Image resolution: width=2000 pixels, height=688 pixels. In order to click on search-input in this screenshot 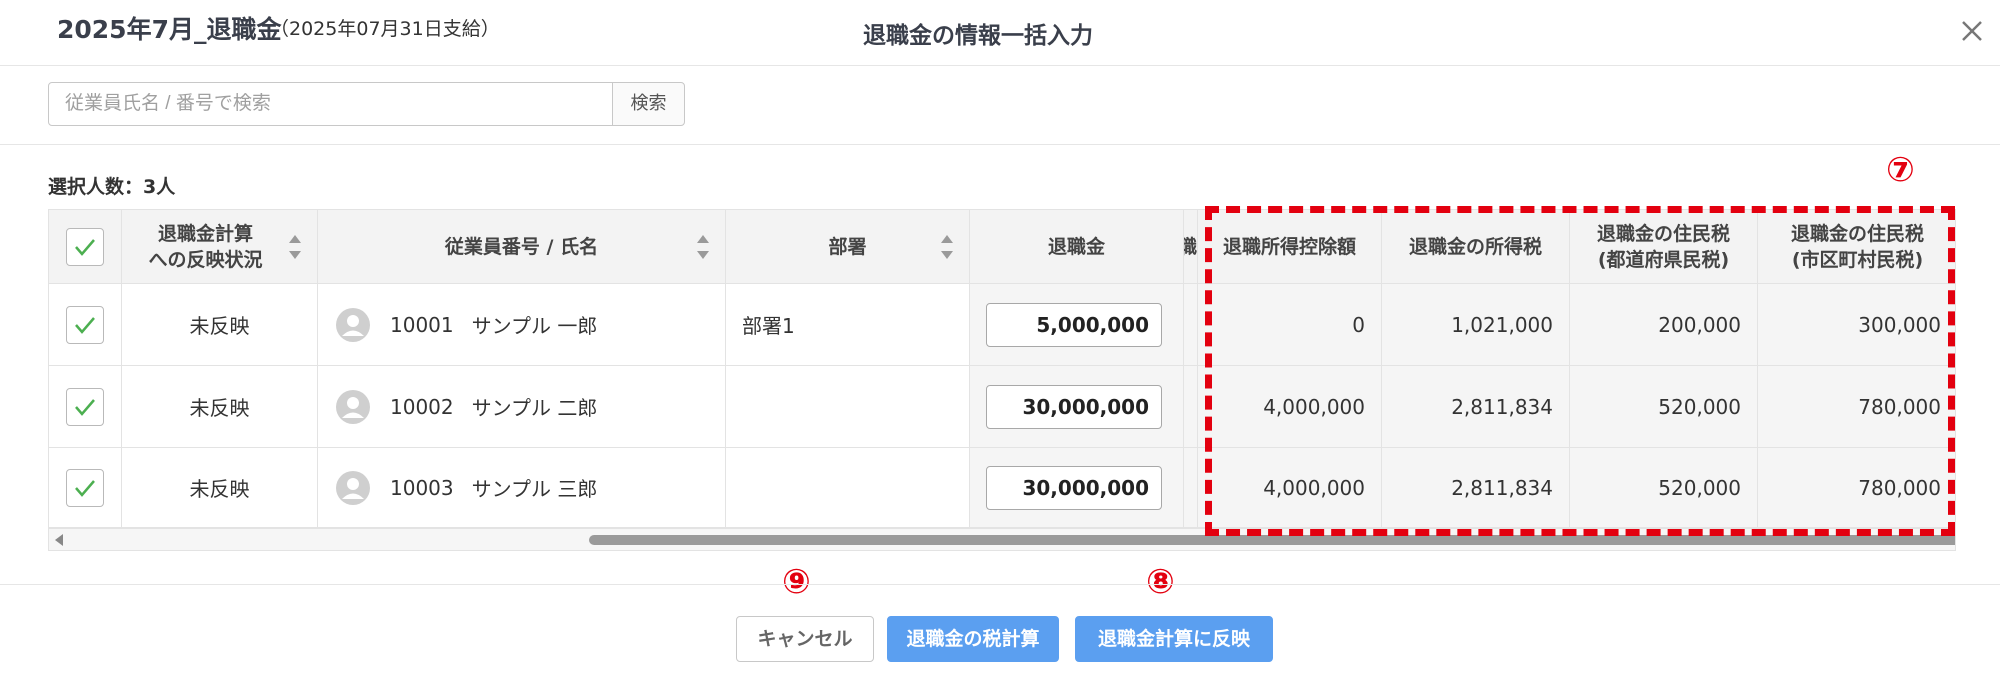, I will do `click(330, 104)`.